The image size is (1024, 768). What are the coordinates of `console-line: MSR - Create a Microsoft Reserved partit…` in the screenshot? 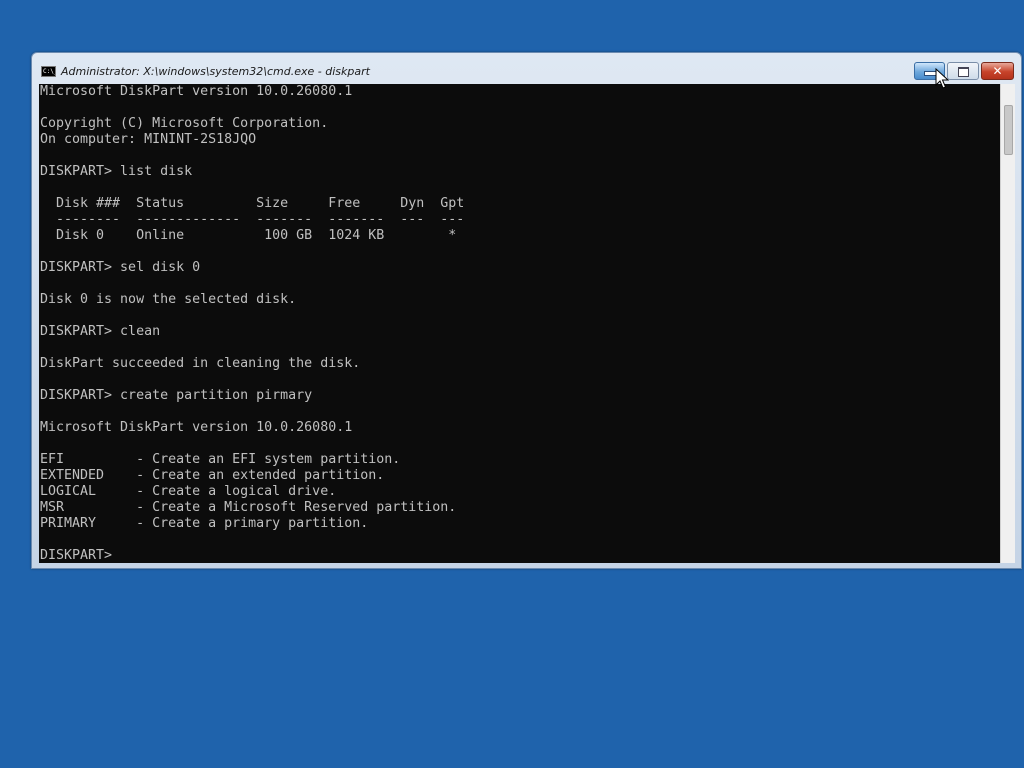 It's located at (248, 507).